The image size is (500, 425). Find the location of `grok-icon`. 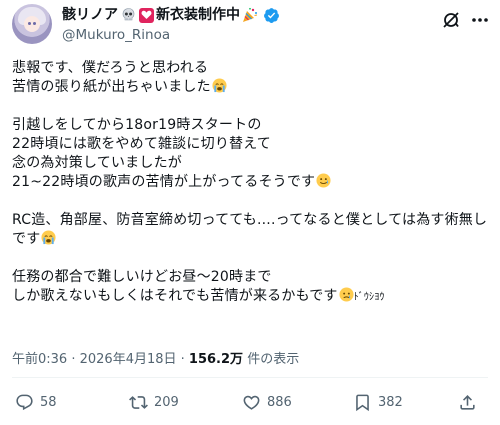

grok-icon is located at coordinates (451, 20).